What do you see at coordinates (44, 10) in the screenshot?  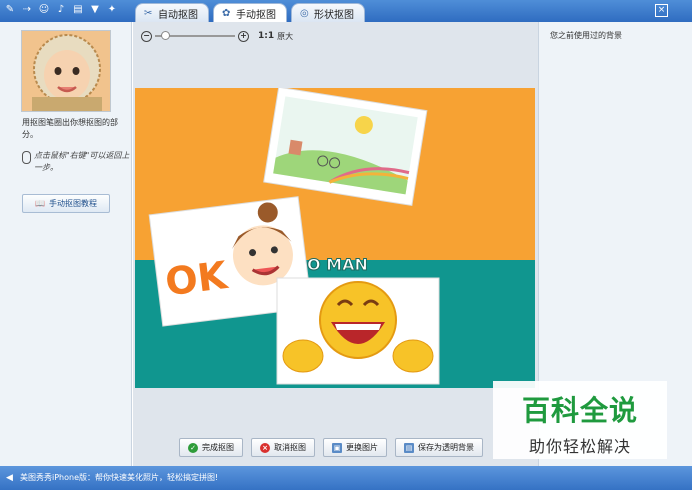 I see `emoji-icon: ☺` at bounding box center [44, 10].